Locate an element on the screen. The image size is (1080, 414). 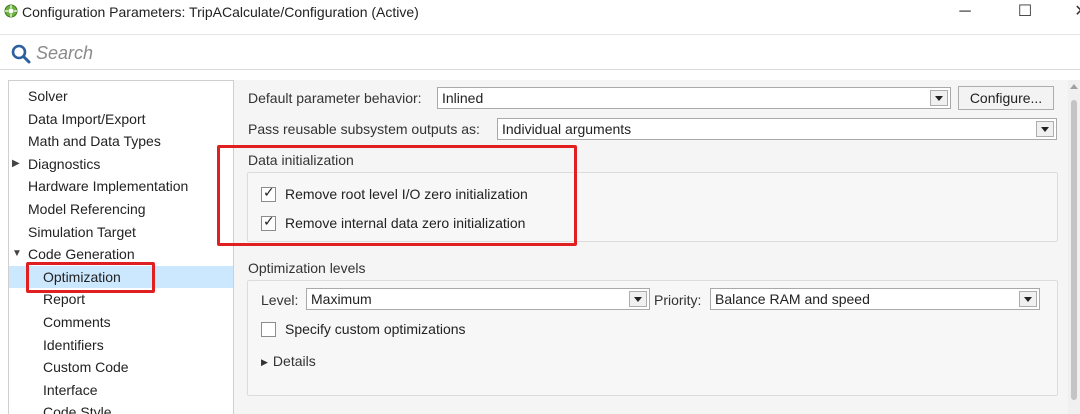
maximize-button: ☐ is located at coordinates (1025, 13).